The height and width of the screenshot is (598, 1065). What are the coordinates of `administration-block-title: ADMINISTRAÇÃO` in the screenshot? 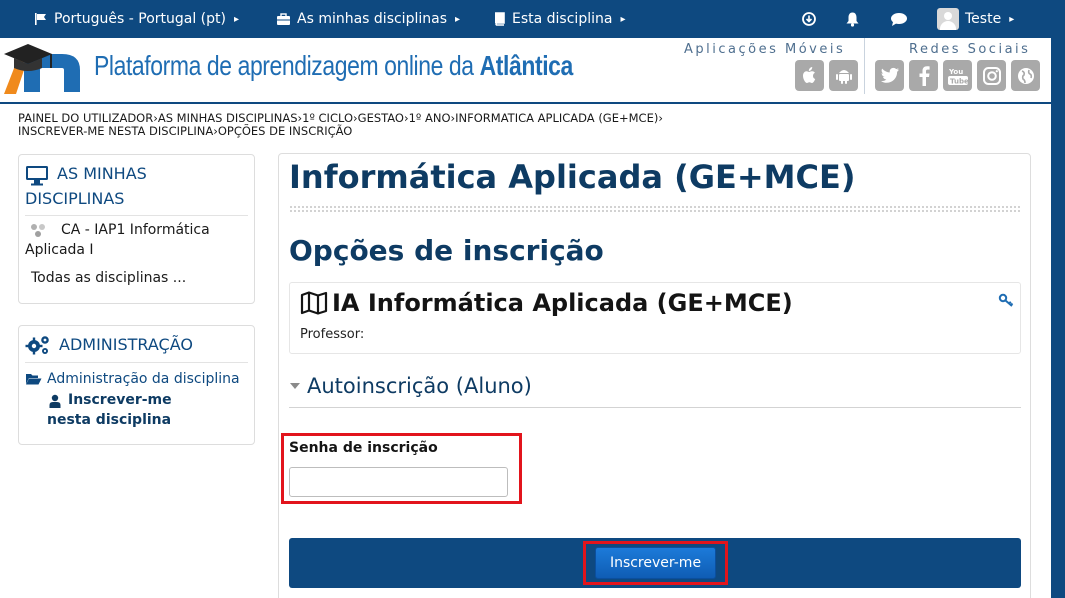 It's located at (136, 342).